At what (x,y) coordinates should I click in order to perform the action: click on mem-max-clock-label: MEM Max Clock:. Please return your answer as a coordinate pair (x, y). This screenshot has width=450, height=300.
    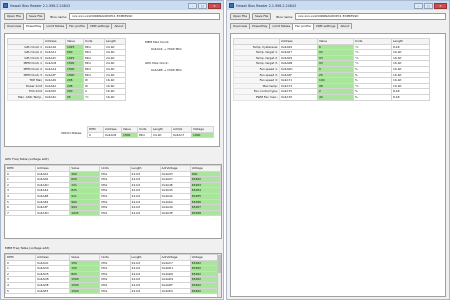
    Looking at the image, I should click on (157, 42).